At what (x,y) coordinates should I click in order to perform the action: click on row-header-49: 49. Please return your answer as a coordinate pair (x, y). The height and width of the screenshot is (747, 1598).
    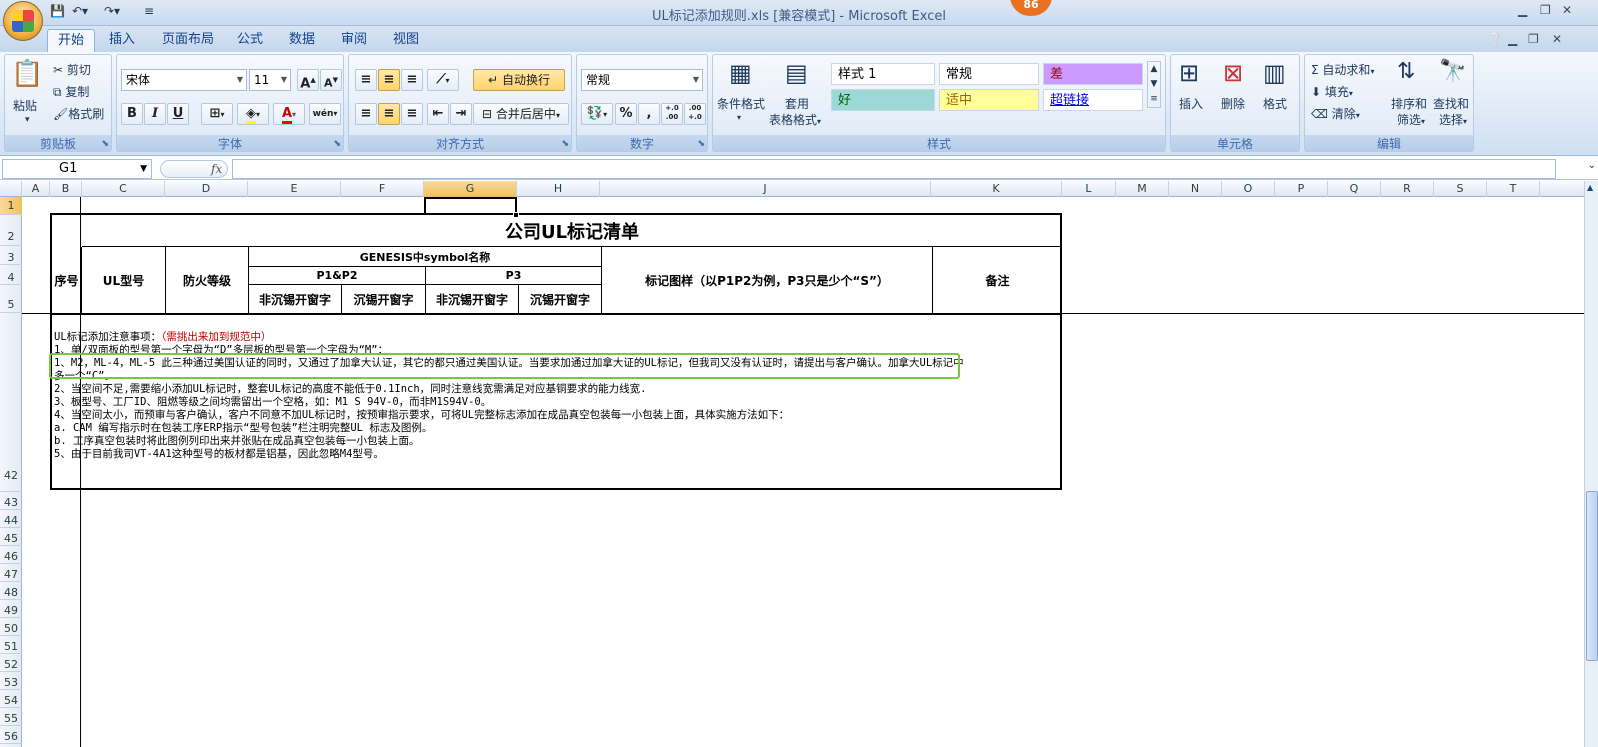
    Looking at the image, I should click on (11, 609).